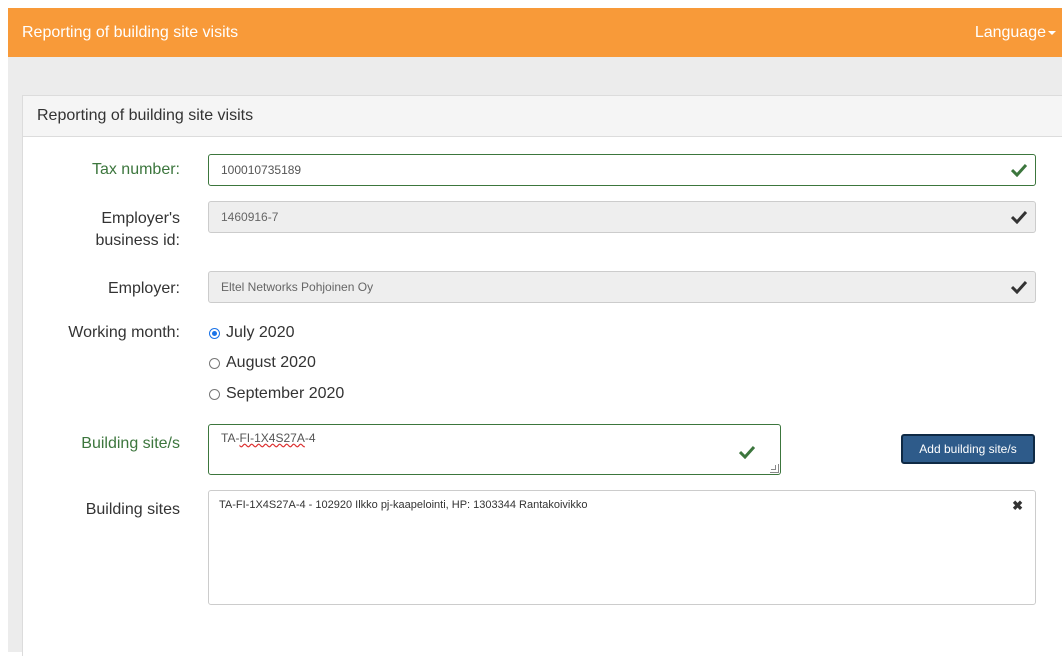  I want to click on radio-label: July 2020, so click(260, 332).